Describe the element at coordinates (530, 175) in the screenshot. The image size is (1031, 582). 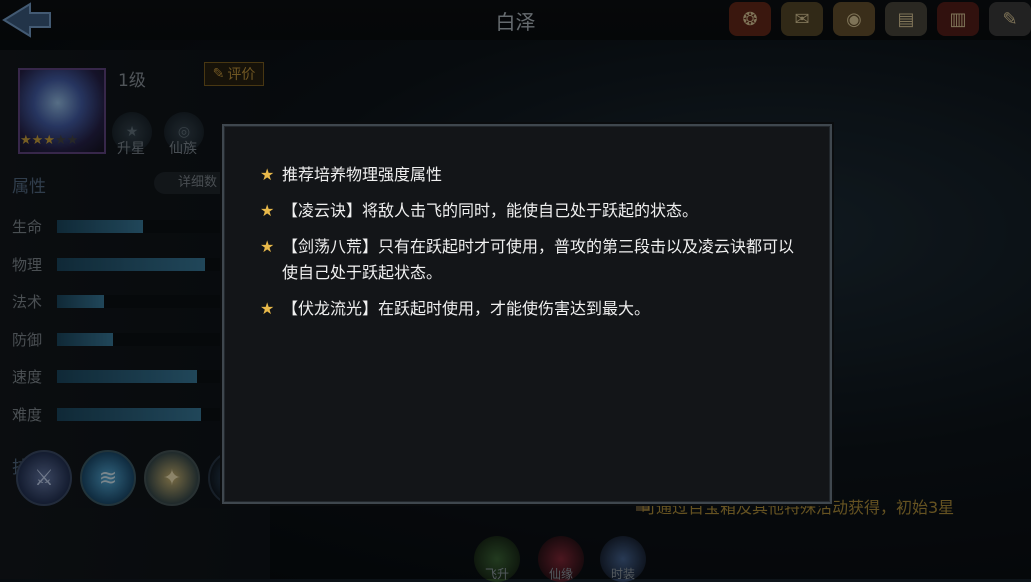
I see `tip-item: ★ 推荐培养物理强度属性` at that location.